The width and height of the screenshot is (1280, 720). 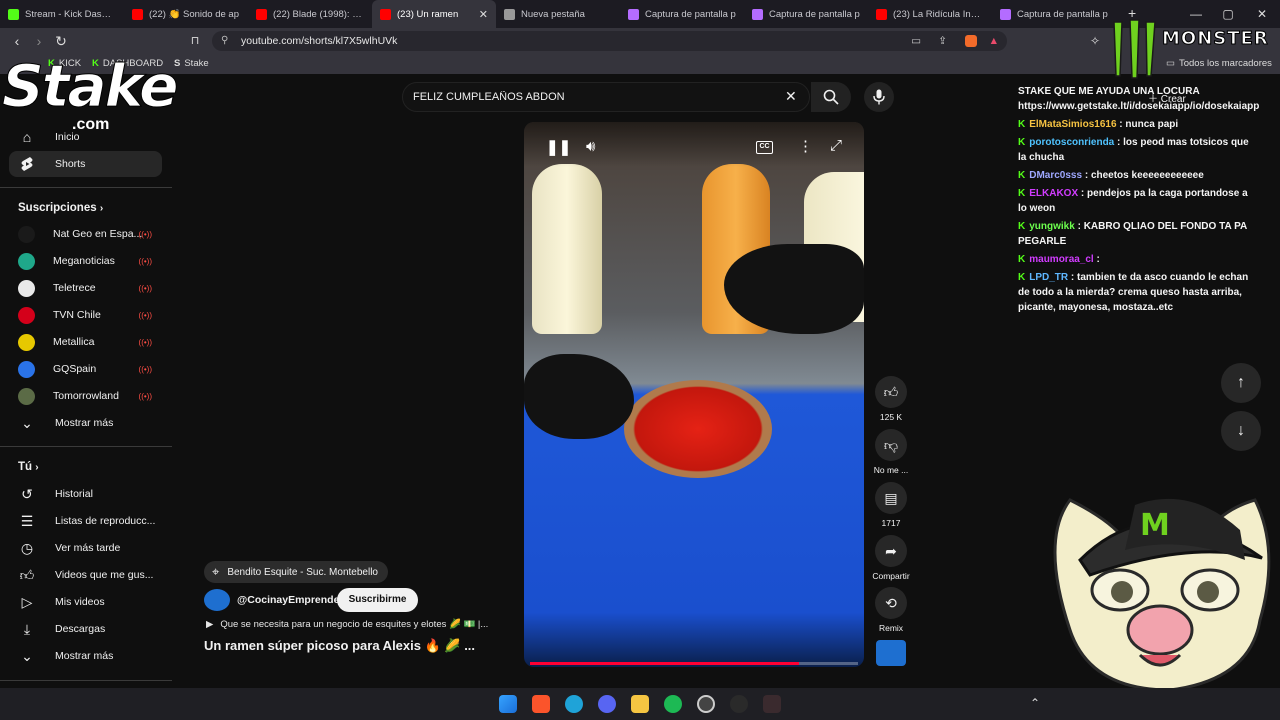 What do you see at coordinates (1095, 41) in the screenshot?
I see `extensions-icon: ✧` at bounding box center [1095, 41].